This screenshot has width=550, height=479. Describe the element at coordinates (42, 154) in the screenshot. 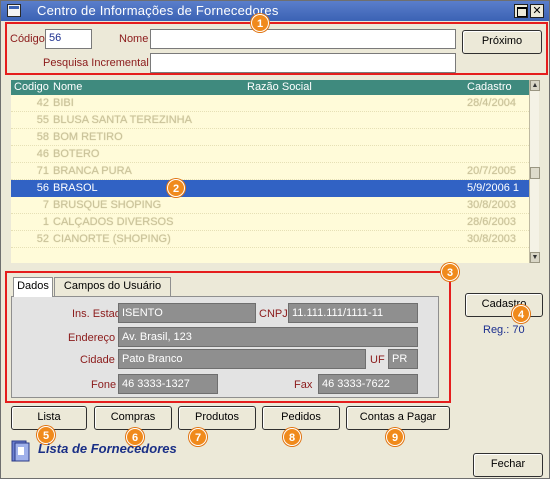

I see `row-code: 46` at that location.